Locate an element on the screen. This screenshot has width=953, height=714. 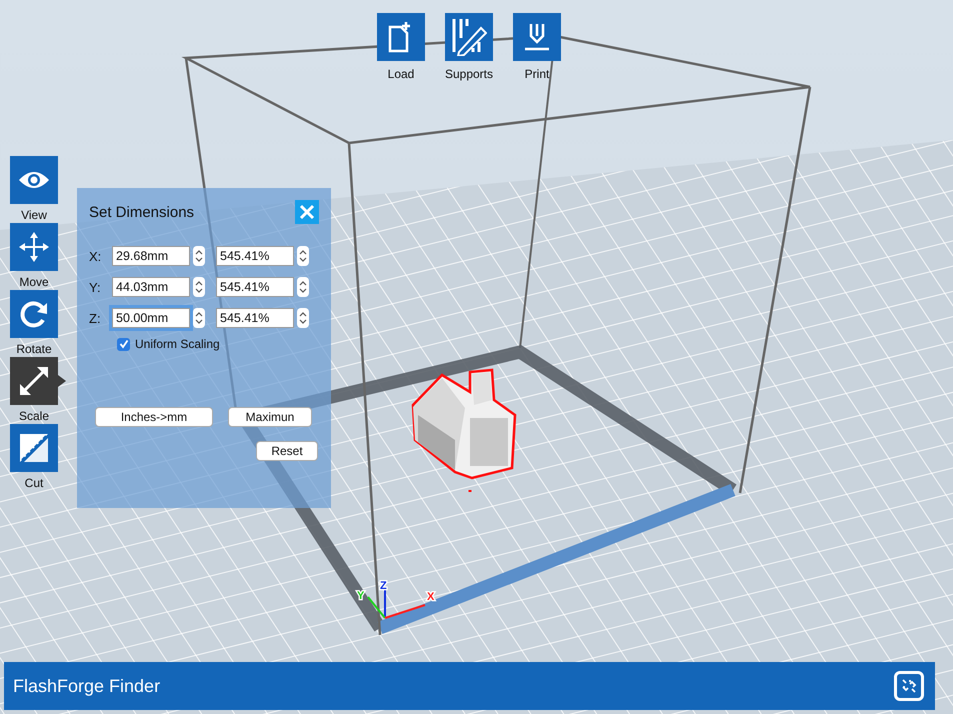
nozzle-icon is located at coordinates (537, 37).